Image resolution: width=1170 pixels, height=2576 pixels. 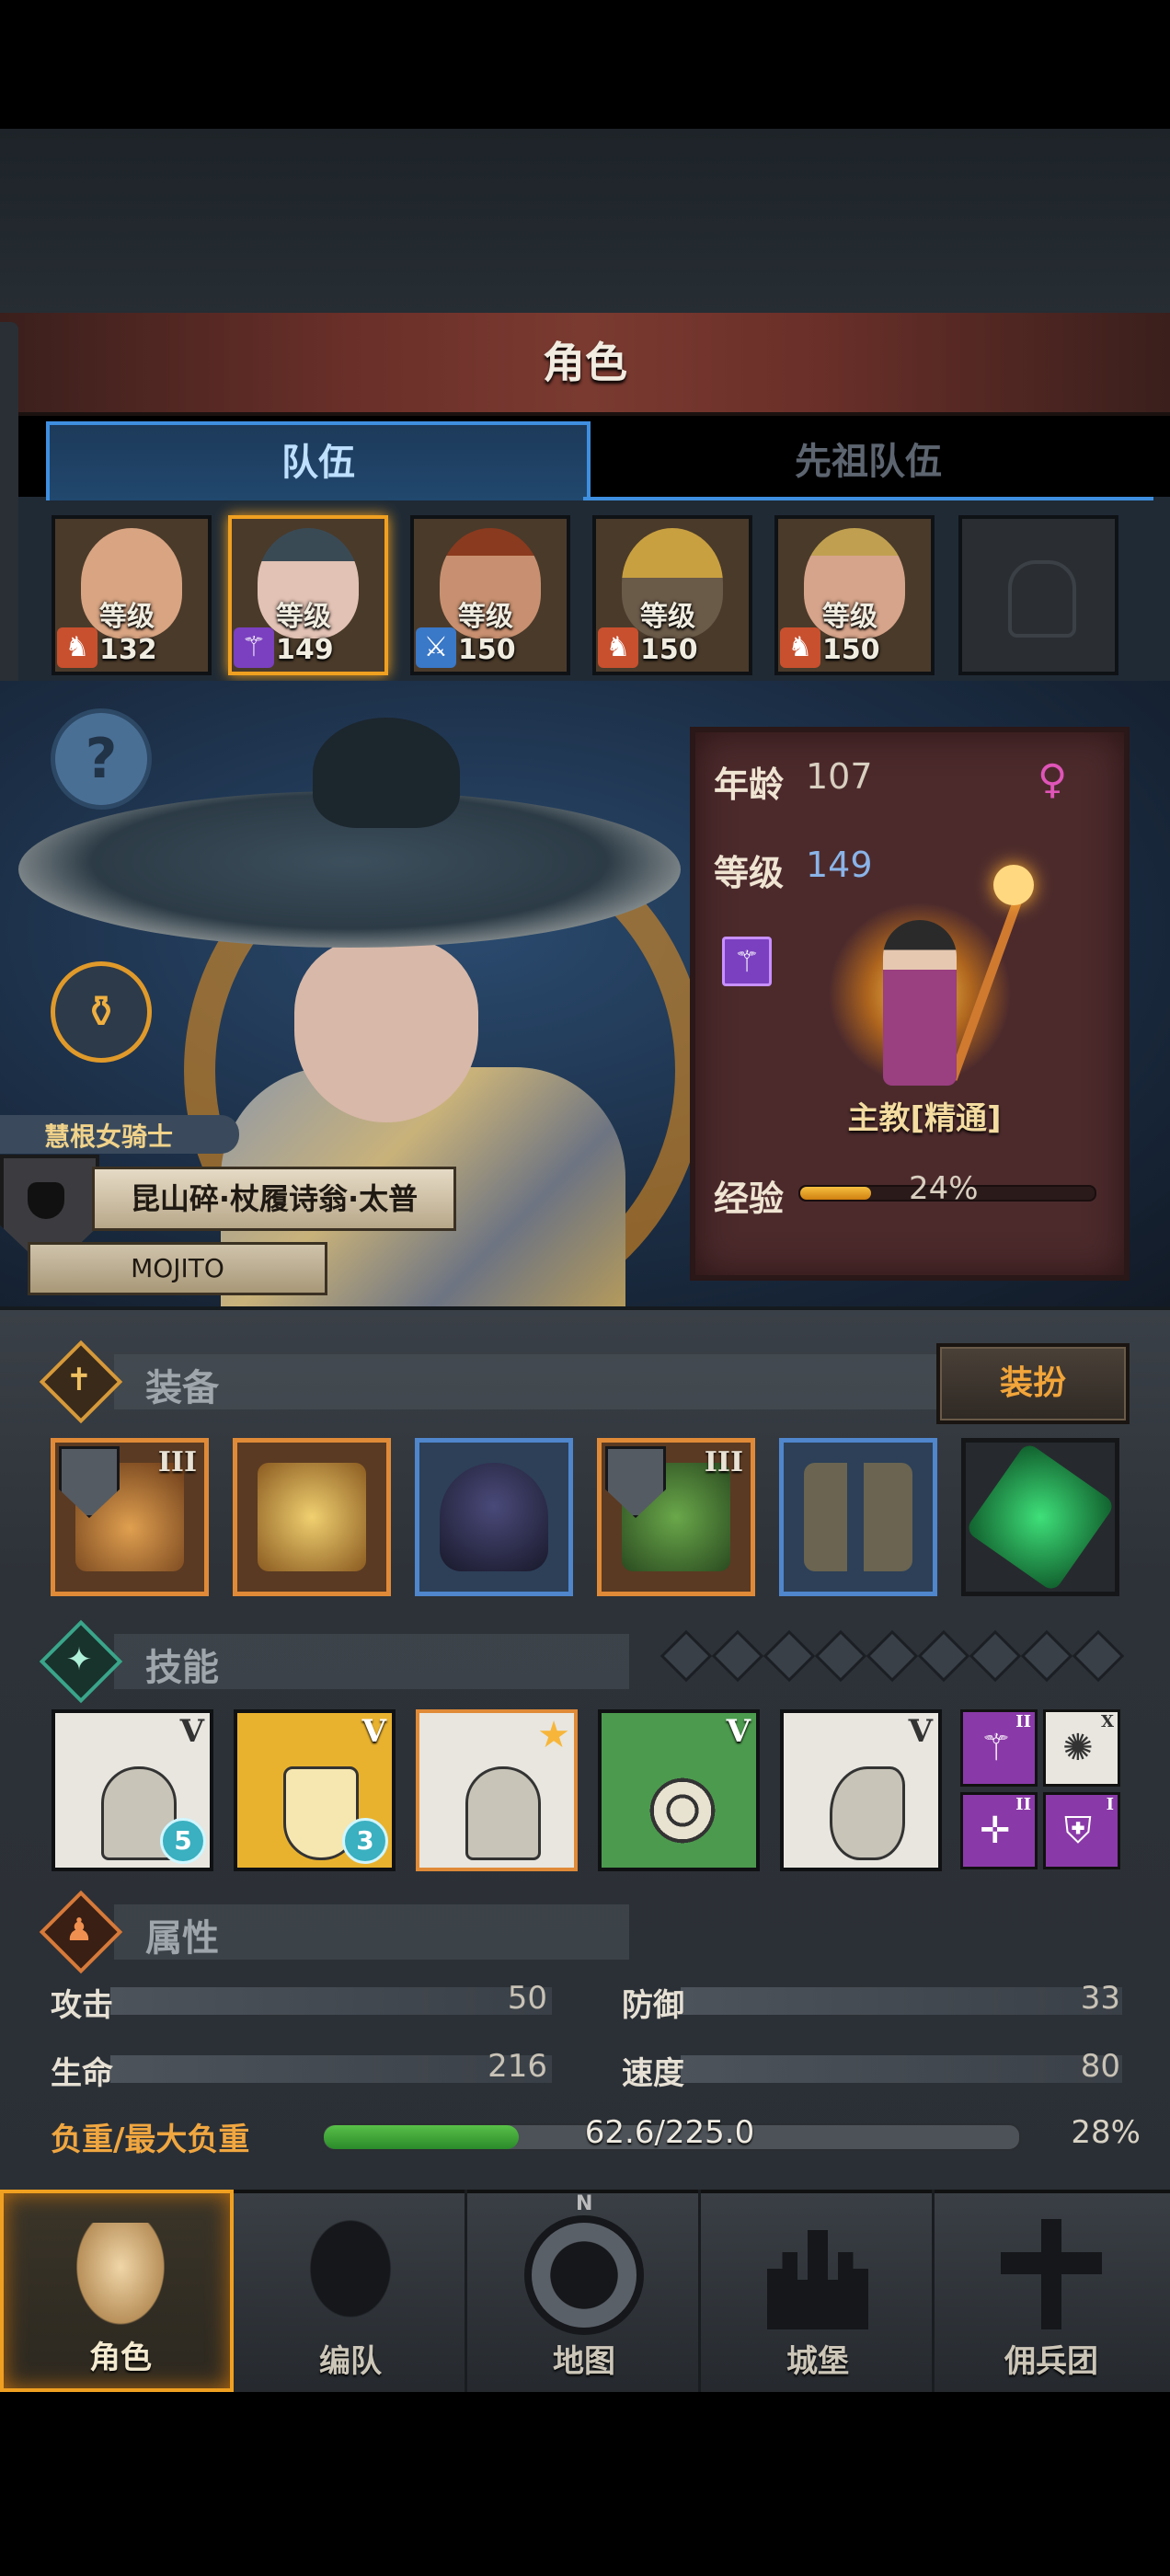 I want to click on cross-icon: ✝, so click(x=79, y=1380).